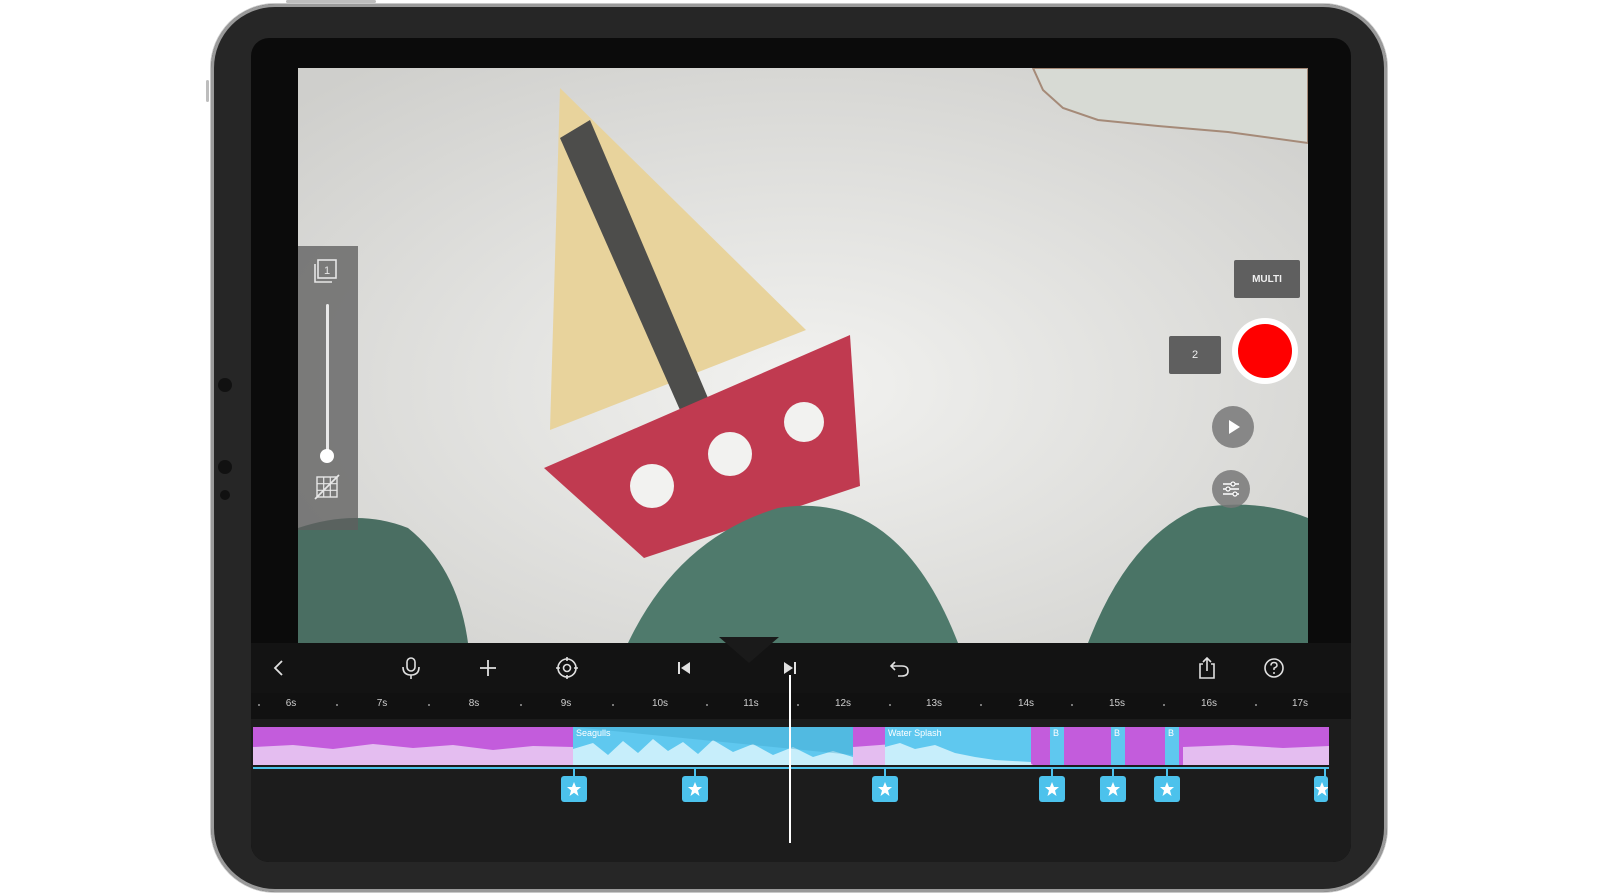 The image size is (1600, 896). I want to click on audio-track: Seagulls Water Splash B B B, so click(791, 746).